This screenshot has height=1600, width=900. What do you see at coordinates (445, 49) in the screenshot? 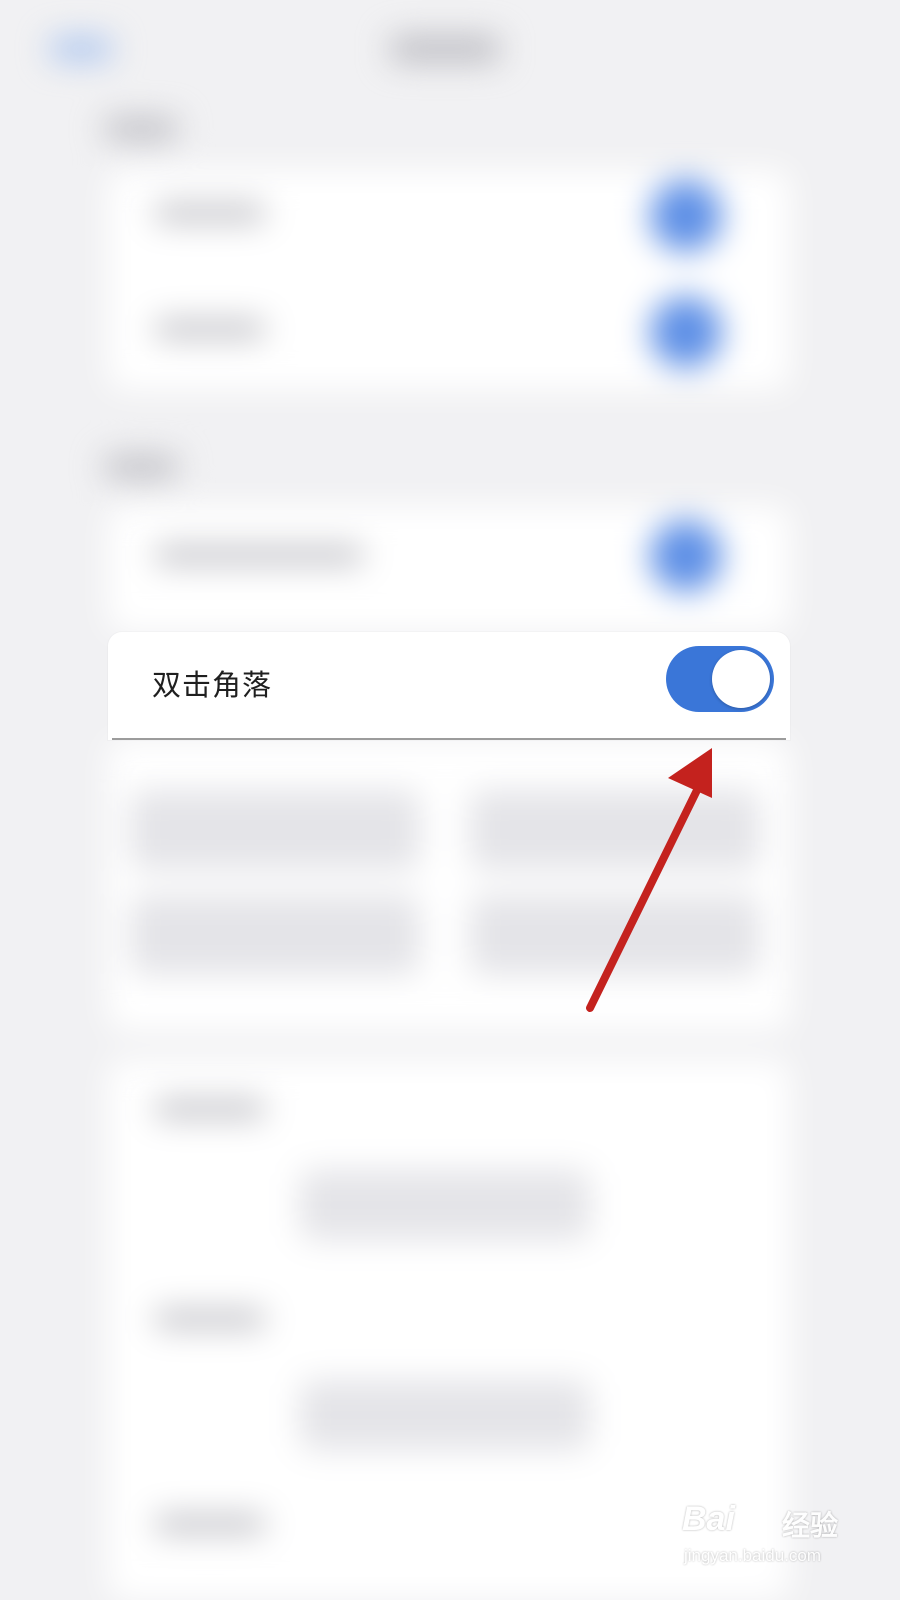
I see `blurred-page-title` at bounding box center [445, 49].